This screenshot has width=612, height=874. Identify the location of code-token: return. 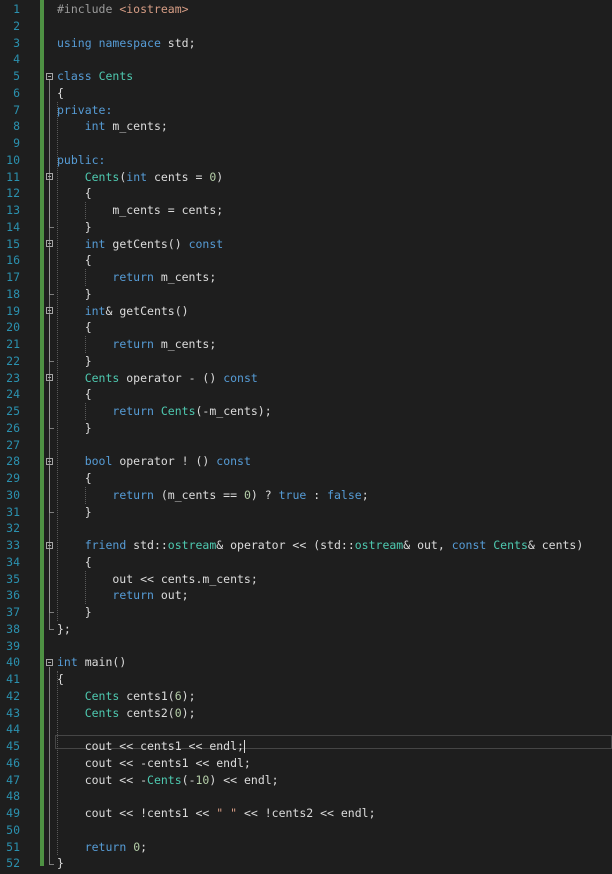
(105, 846).